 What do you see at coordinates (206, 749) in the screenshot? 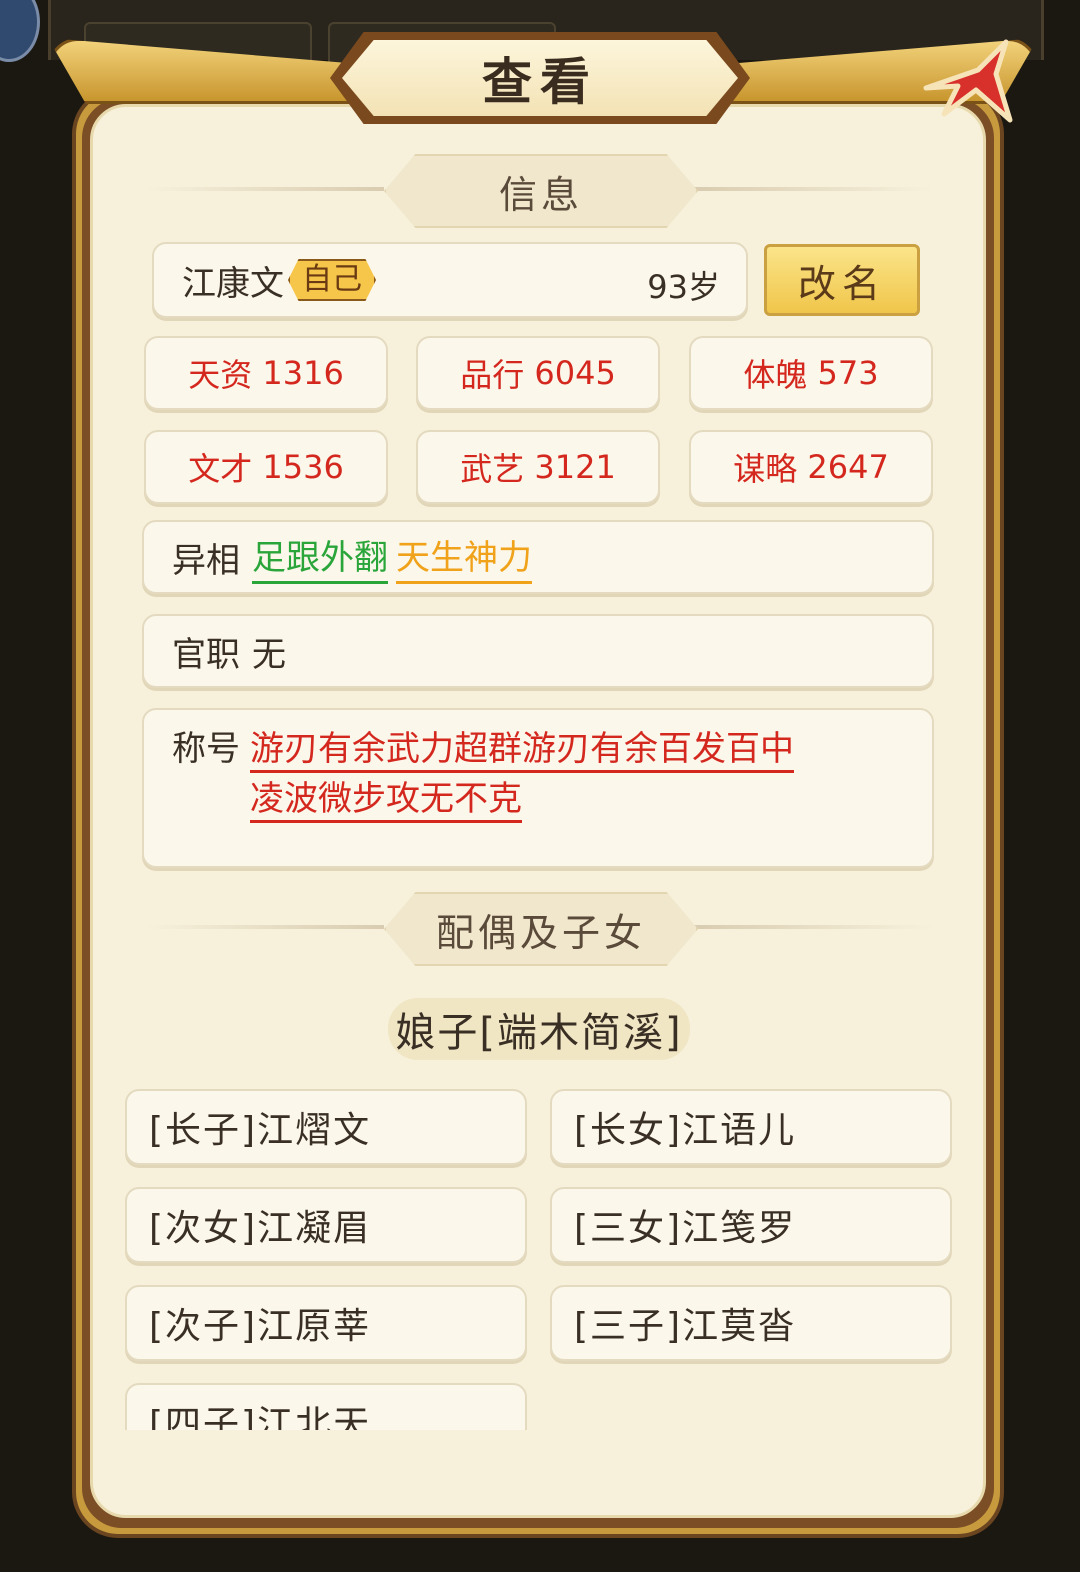
I see `titles-label: 称号` at bounding box center [206, 749].